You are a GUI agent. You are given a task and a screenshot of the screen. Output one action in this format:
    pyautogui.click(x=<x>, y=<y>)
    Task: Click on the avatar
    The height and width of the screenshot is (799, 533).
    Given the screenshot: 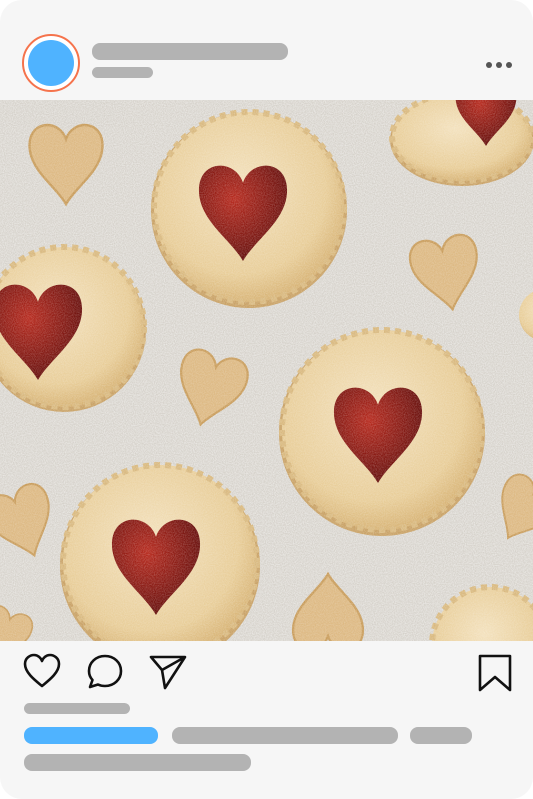 What is the action you would take?
    pyautogui.click(x=51, y=63)
    